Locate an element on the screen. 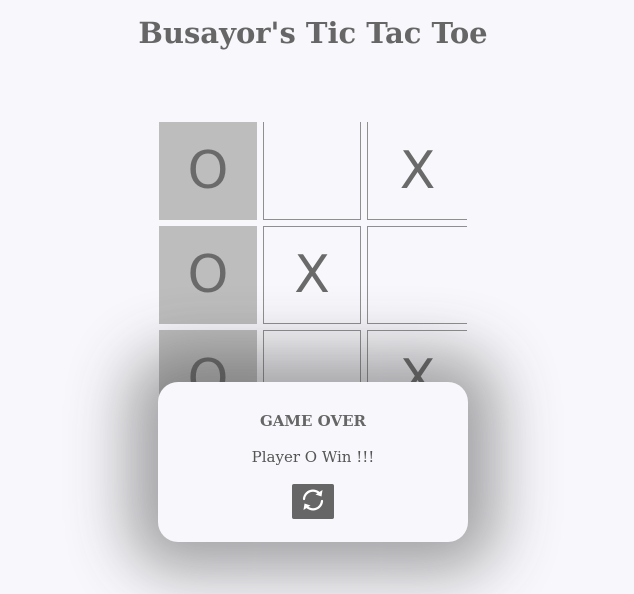 This screenshot has height=594, width=634. modal-title: GAME OVER is located at coordinates (313, 421).